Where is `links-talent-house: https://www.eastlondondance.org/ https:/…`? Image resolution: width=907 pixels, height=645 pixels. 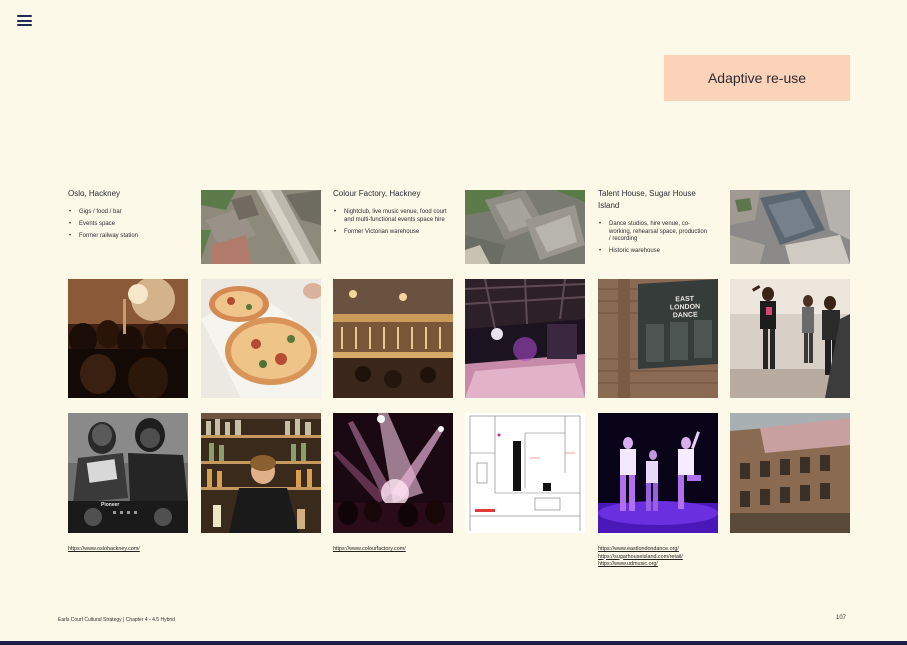 links-talent-house: https://www.eastlondondance.org/ https:/… is located at coordinates (640, 557).